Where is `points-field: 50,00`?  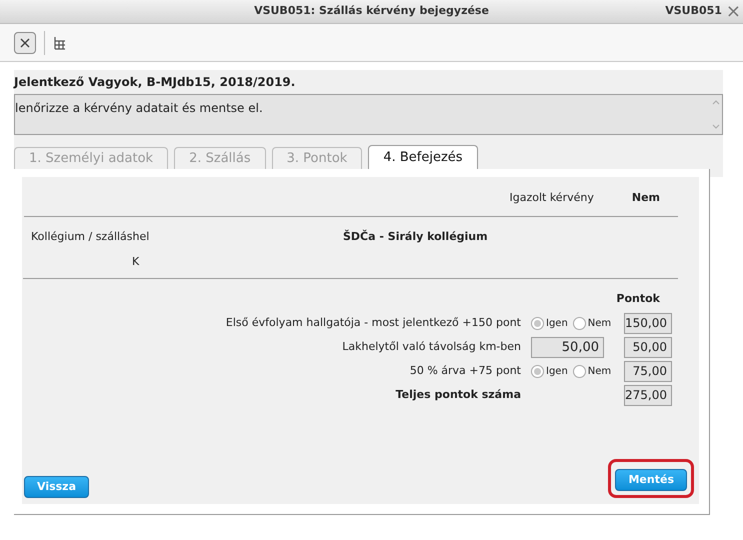 points-field: 50,00 is located at coordinates (648, 347).